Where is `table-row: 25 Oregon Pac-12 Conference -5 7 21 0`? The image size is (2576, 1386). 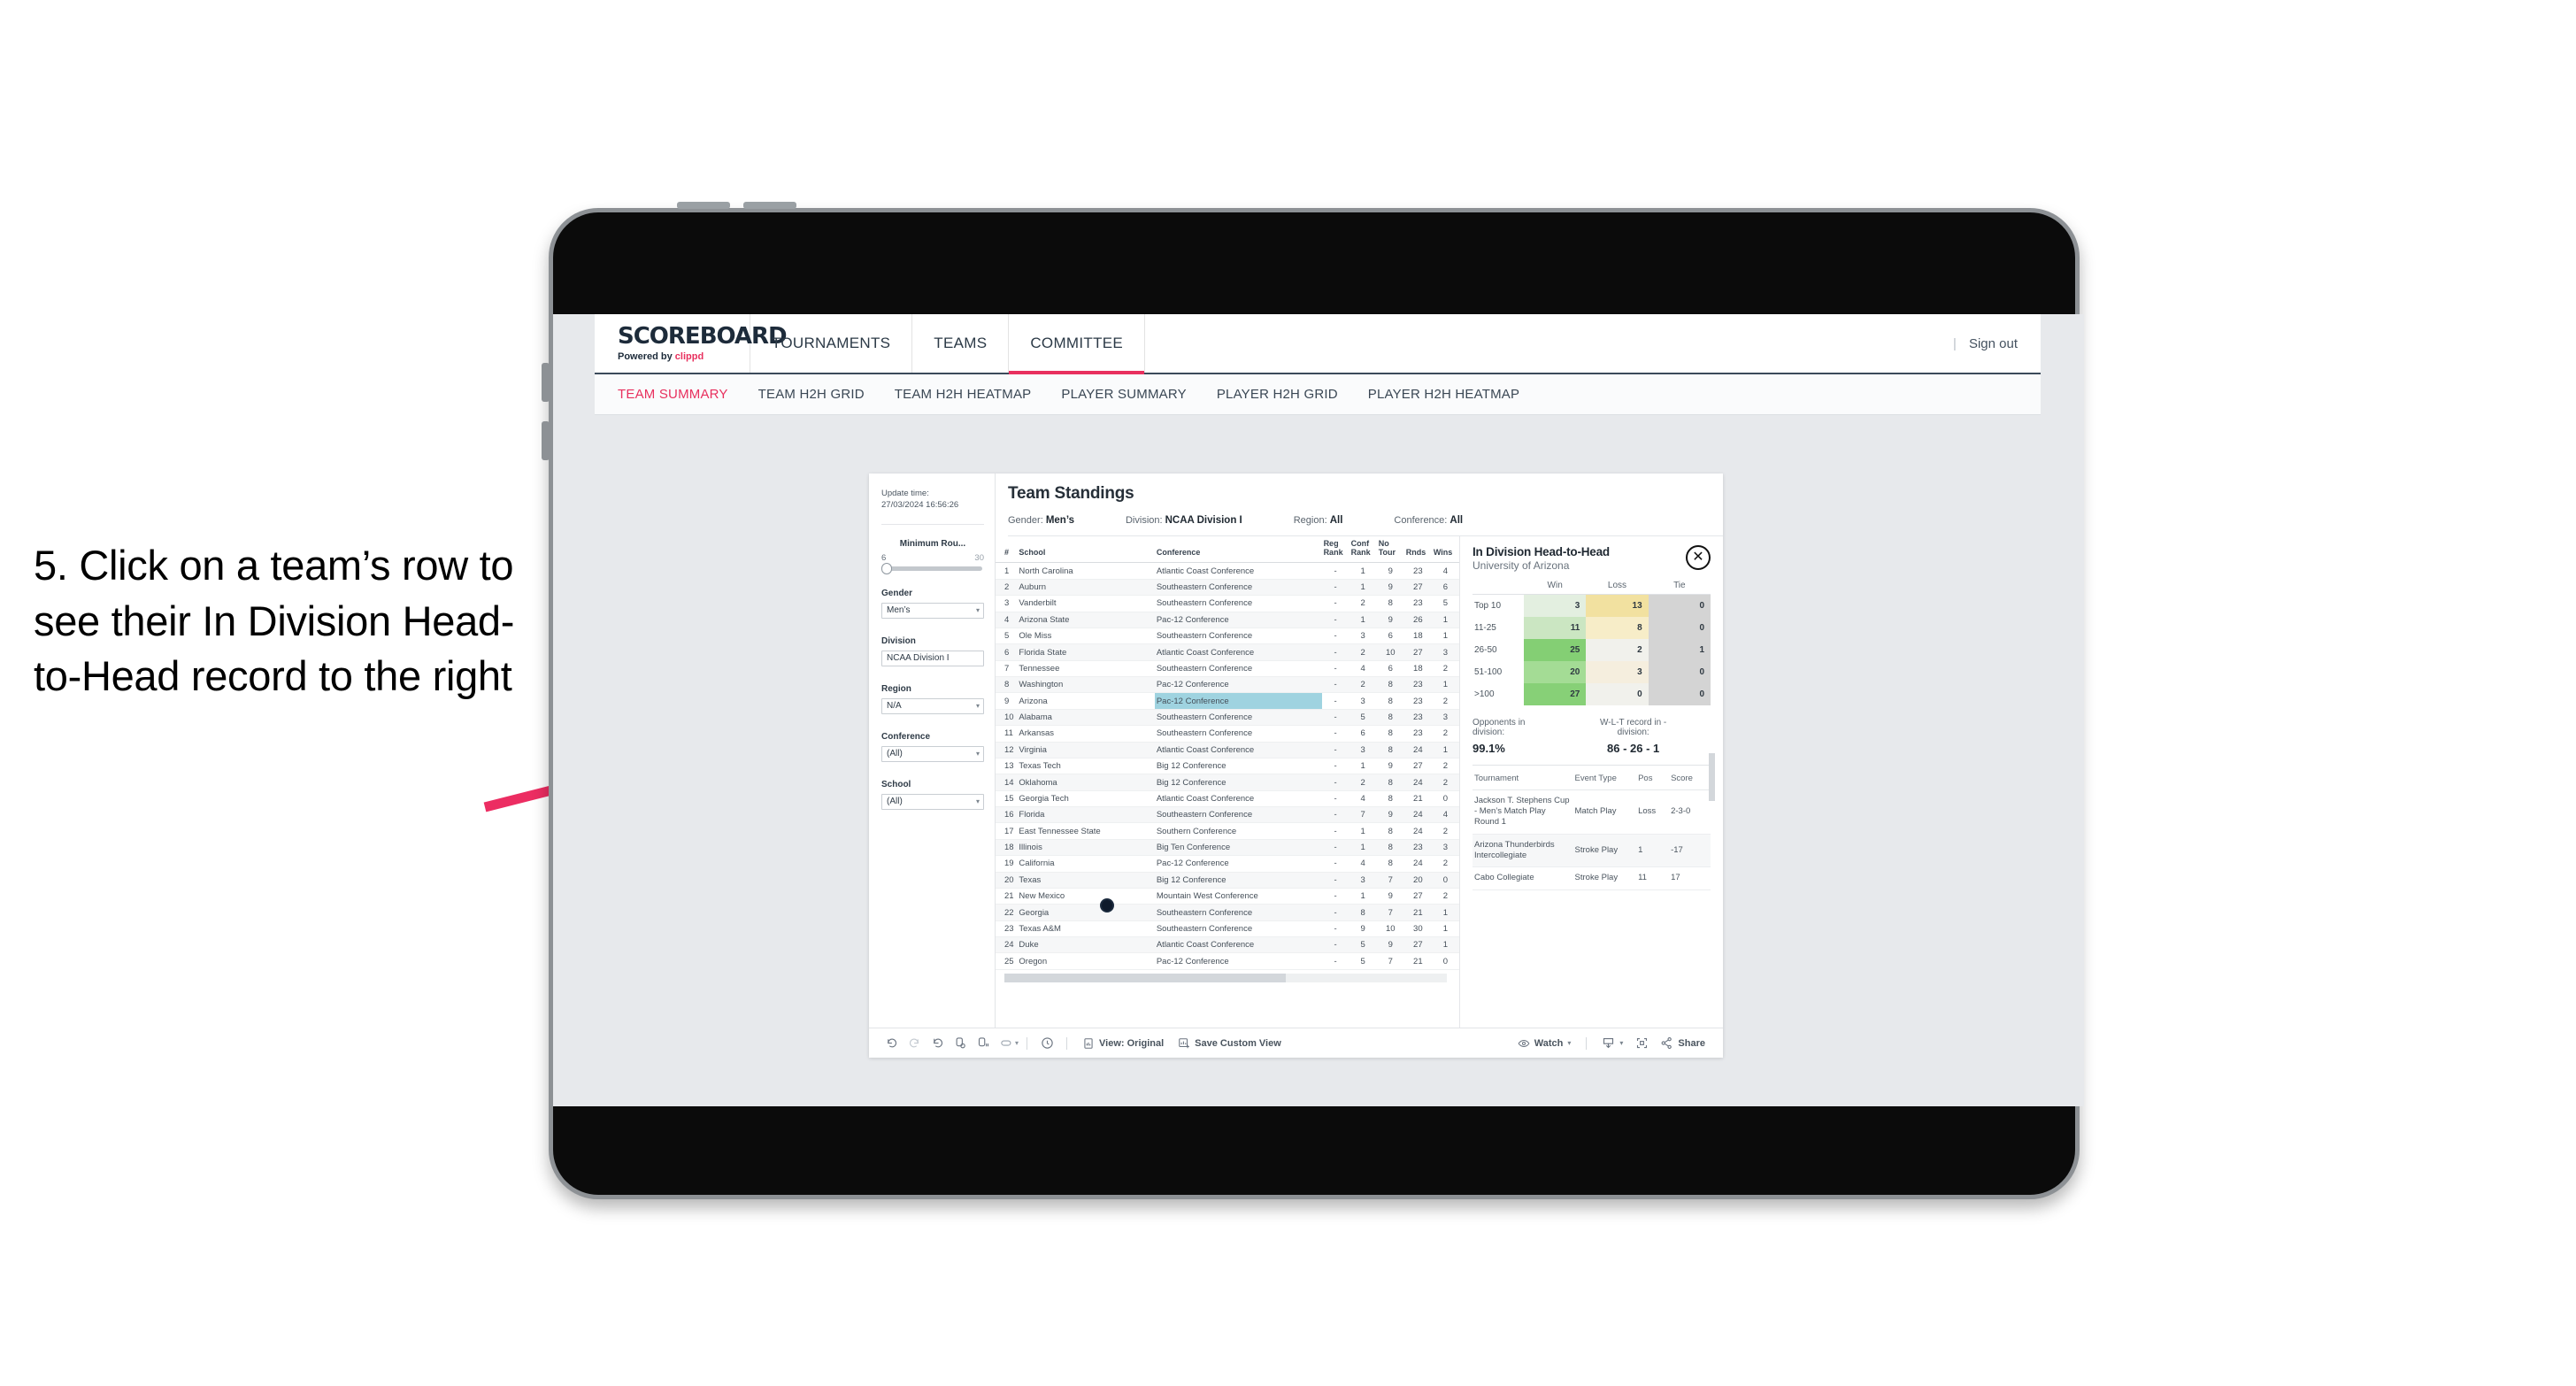 table-row: 25 Oregon Pac-12 Conference -5 7 21 0 is located at coordinates (1227, 961).